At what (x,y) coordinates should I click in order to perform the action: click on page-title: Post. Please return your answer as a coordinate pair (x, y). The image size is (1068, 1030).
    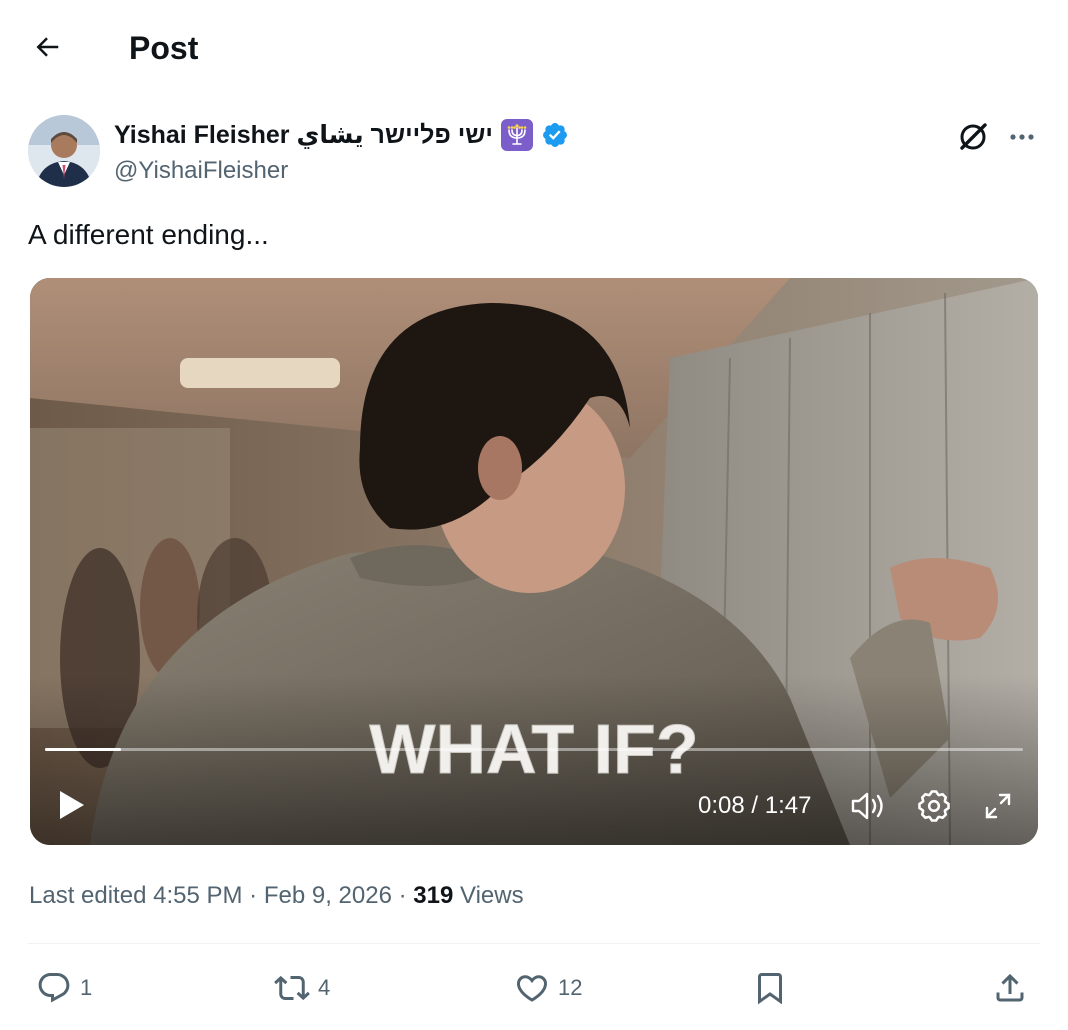
    Looking at the image, I should click on (164, 48).